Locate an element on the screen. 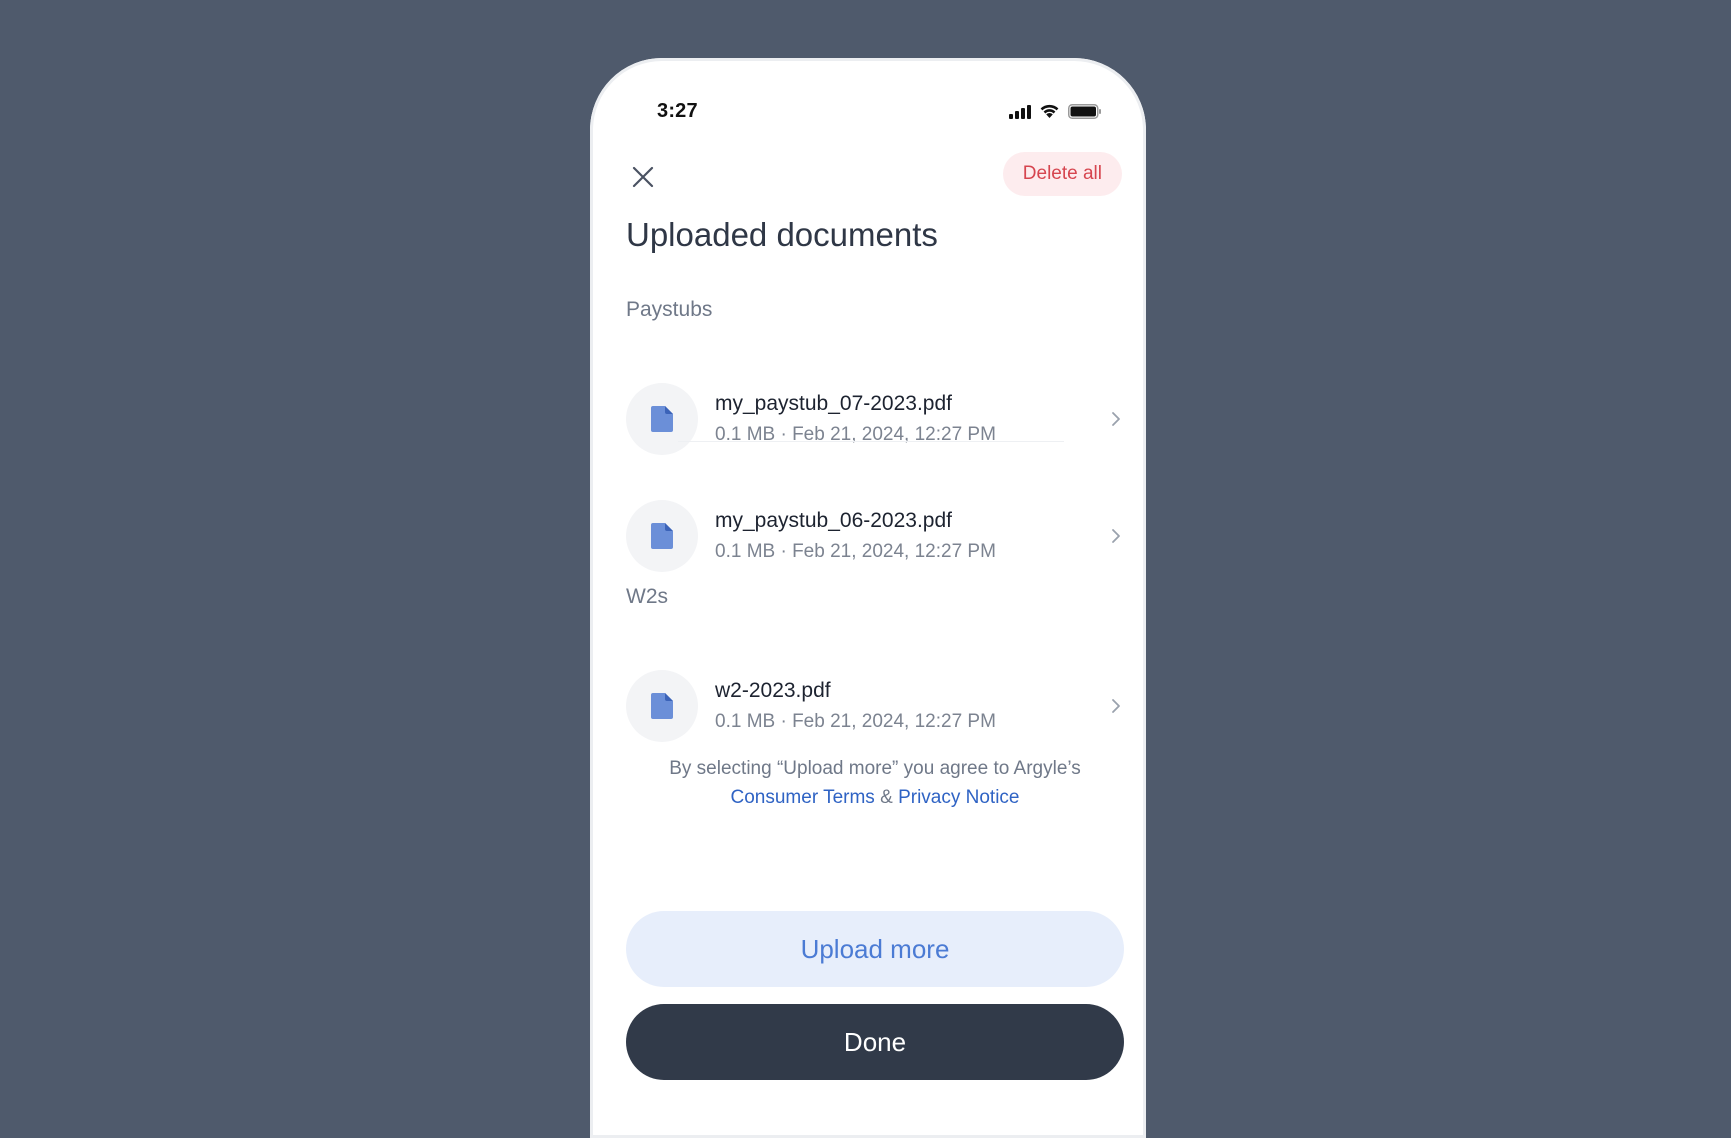 The image size is (1731, 1138). page-title: Uploaded documents is located at coordinates (782, 234).